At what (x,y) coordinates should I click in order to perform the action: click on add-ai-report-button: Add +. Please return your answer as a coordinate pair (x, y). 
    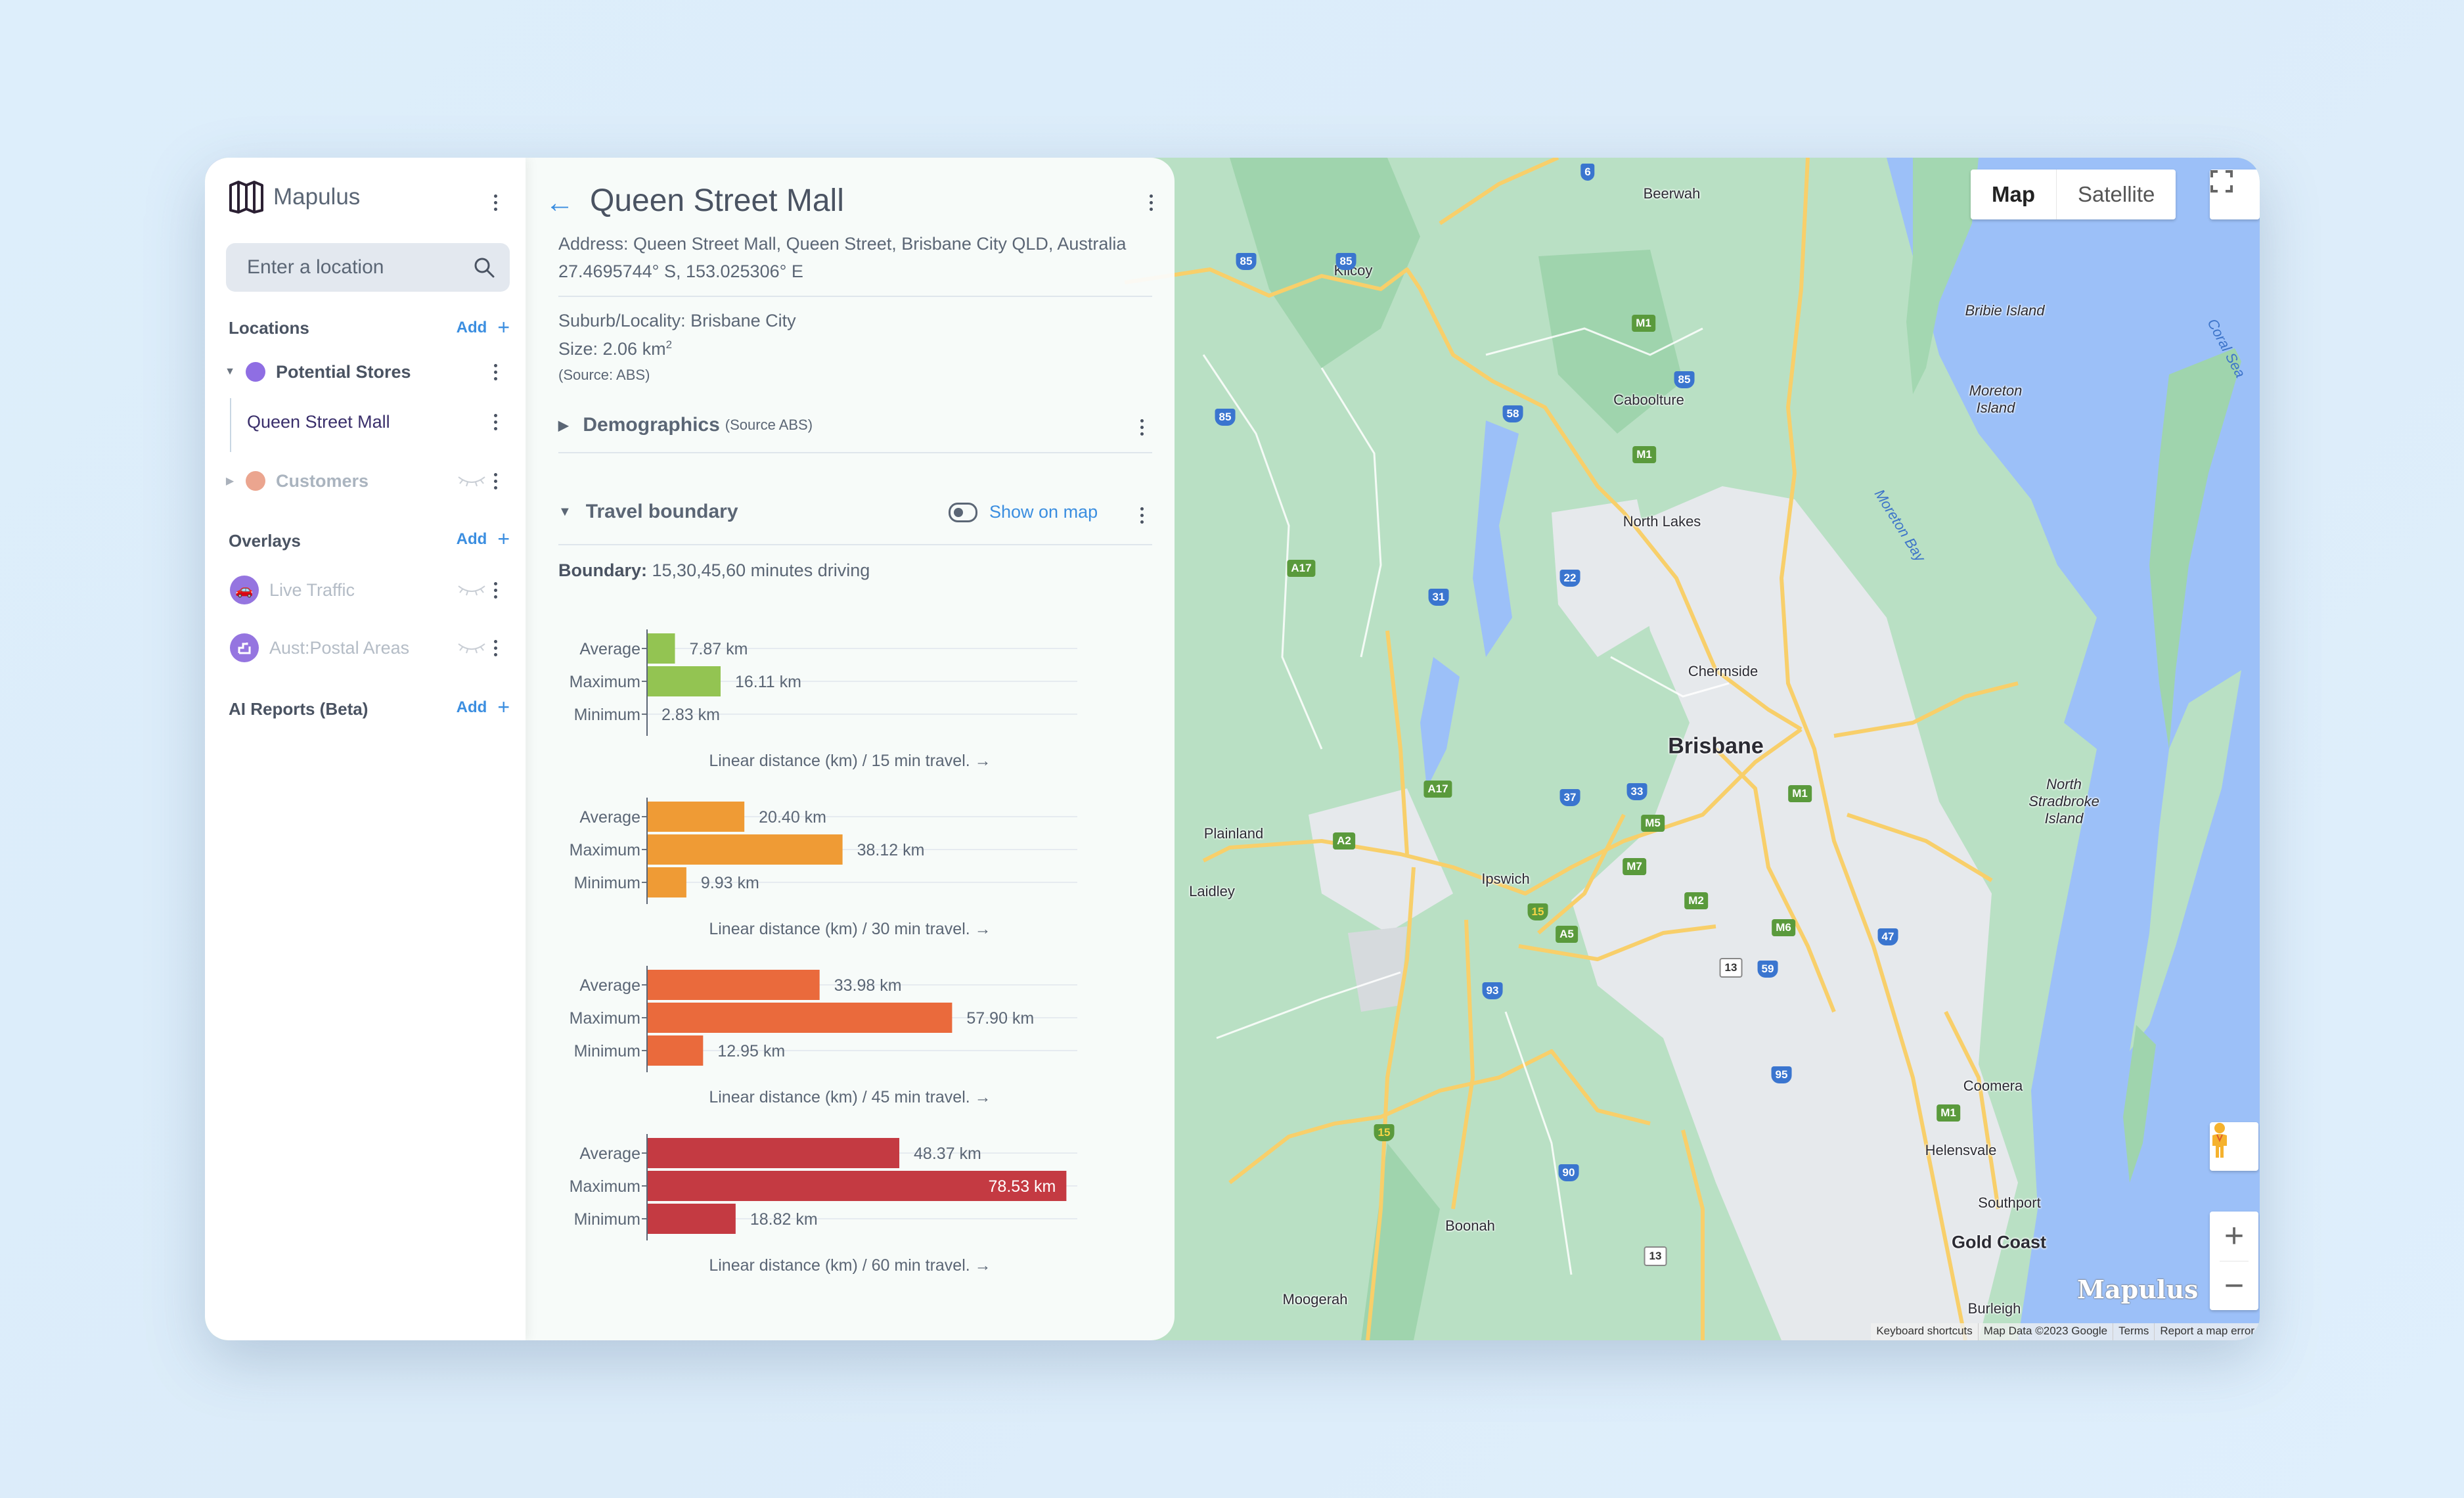
    Looking at the image, I should click on (483, 707).